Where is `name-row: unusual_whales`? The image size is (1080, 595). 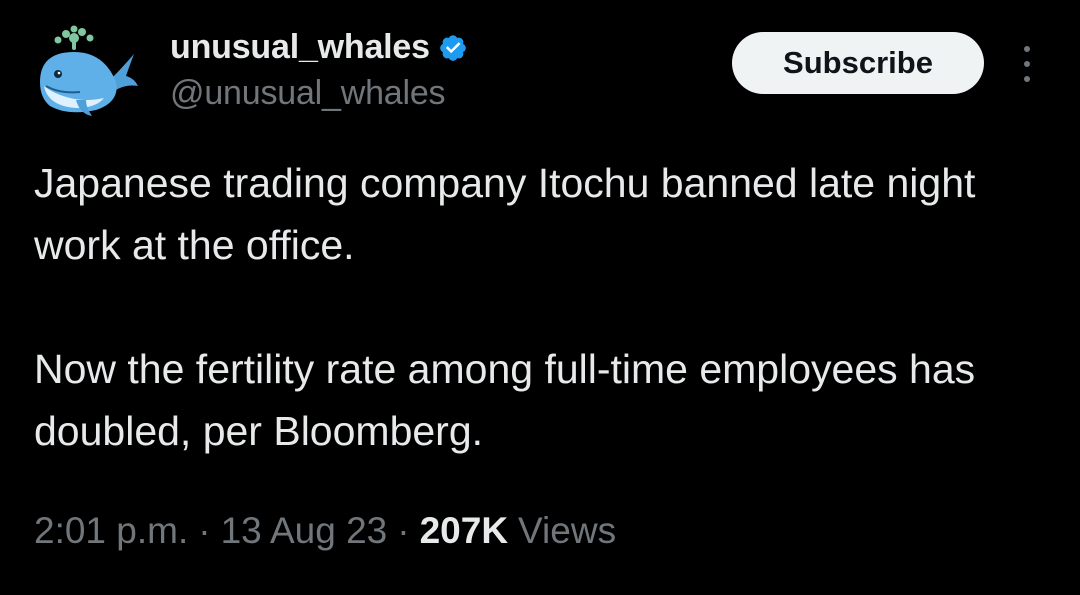 name-row: unusual_whales is located at coordinates (319, 47).